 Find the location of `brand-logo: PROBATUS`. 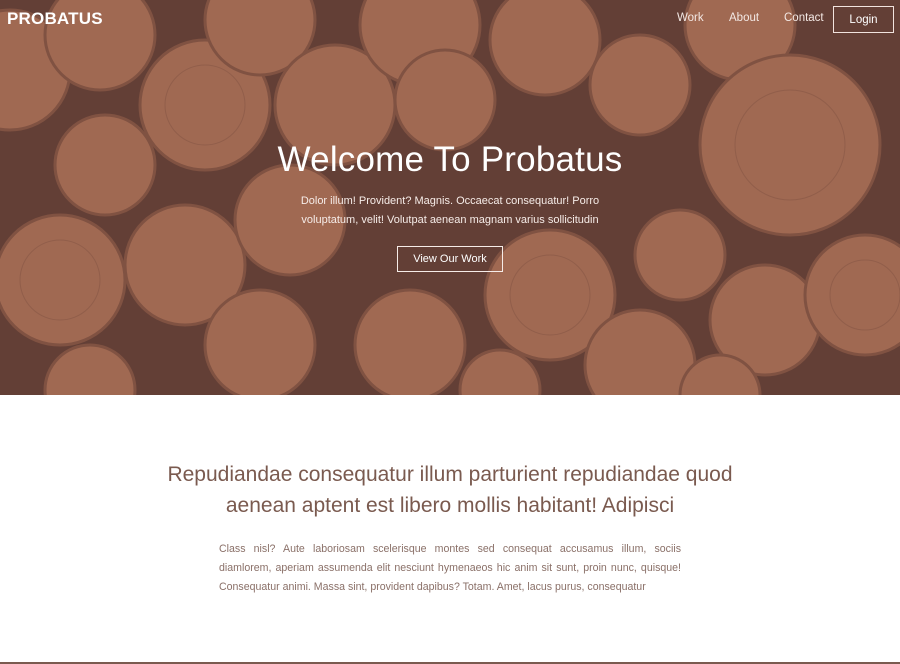

brand-logo: PROBATUS is located at coordinates (55, 19).